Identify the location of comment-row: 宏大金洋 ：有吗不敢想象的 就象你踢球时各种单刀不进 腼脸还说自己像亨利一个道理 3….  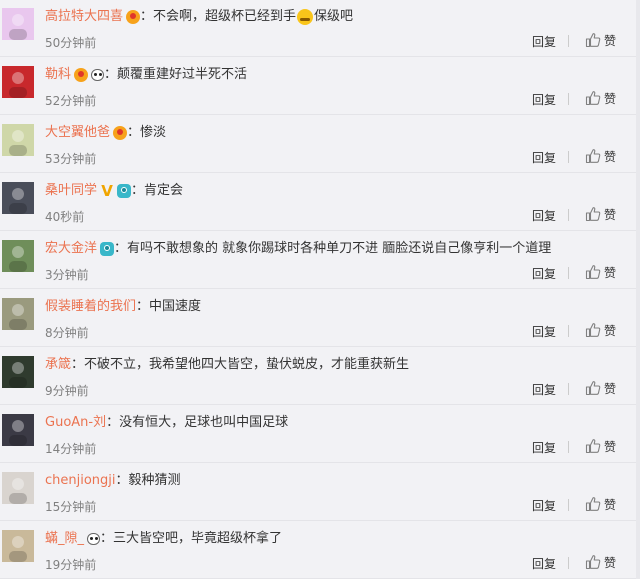
(318, 260).